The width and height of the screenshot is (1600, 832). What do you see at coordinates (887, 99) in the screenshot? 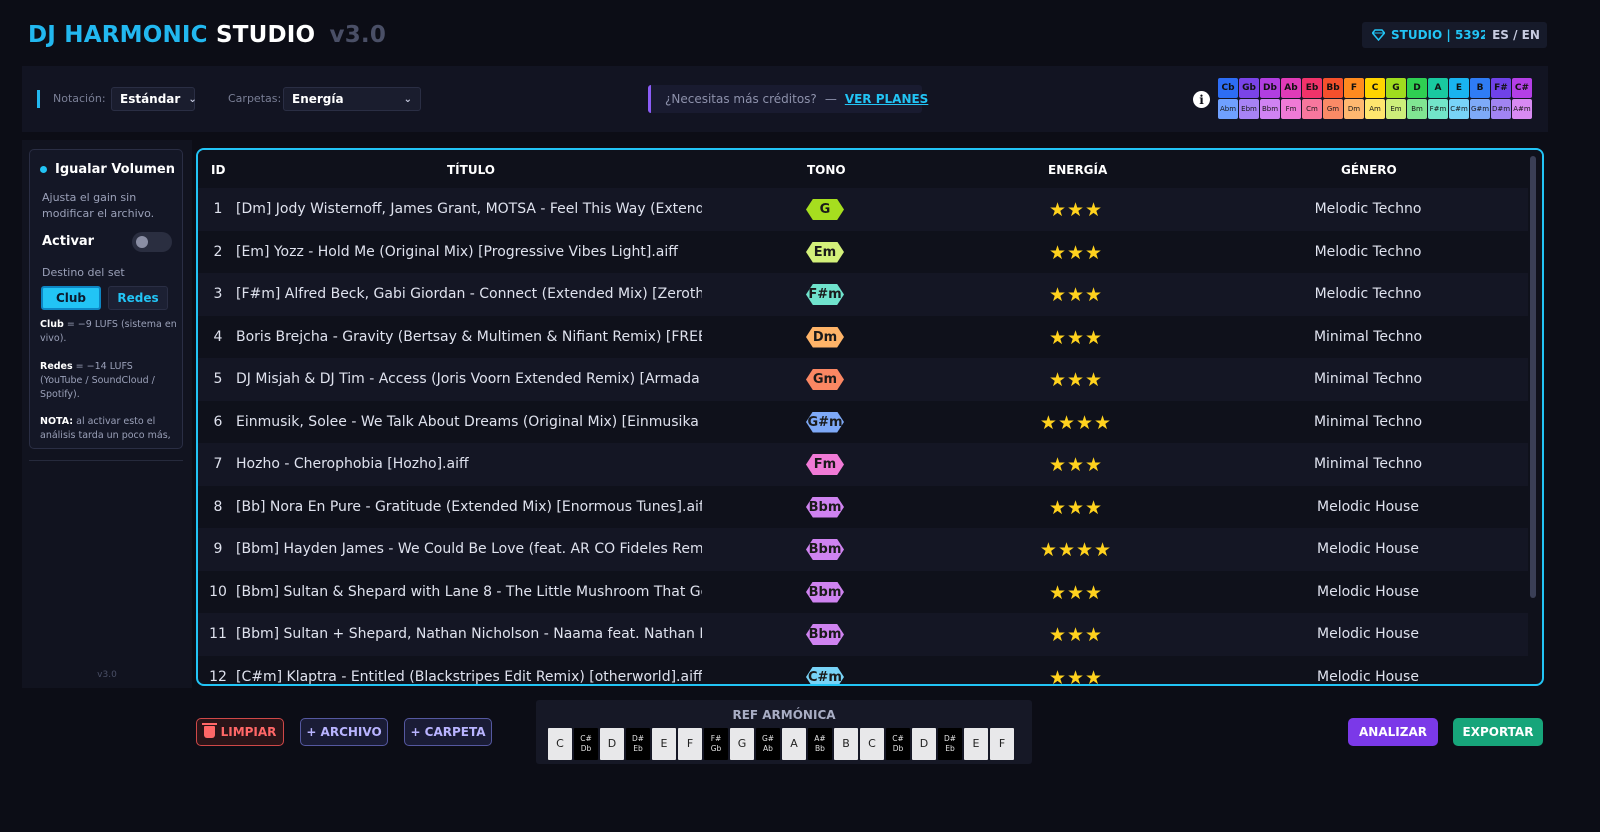
I see `view-plans-link: VER PLANES` at bounding box center [887, 99].